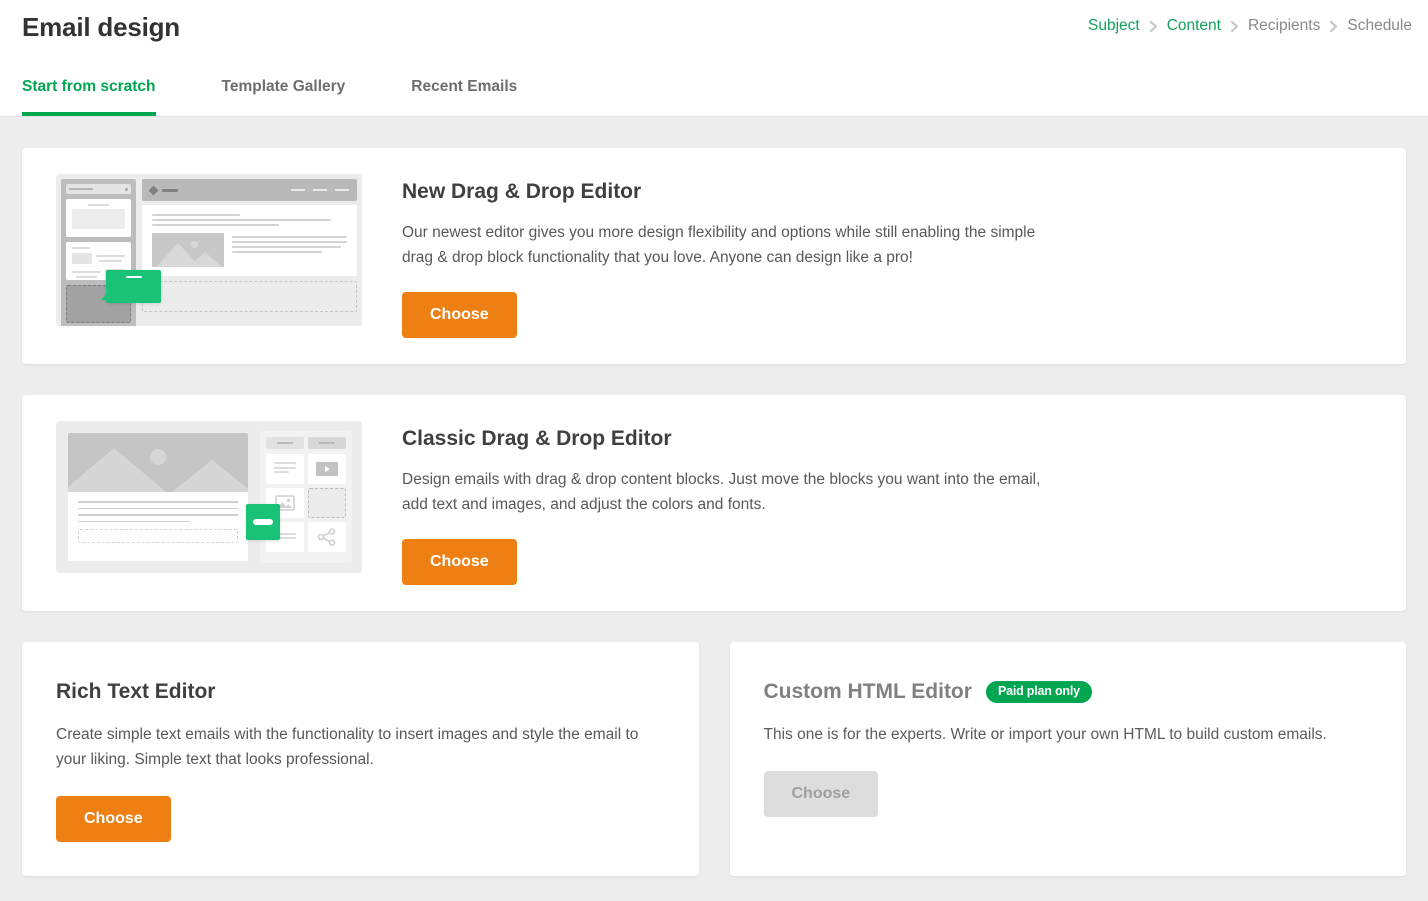 This screenshot has height=901, width=1428. Describe the element at coordinates (459, 315) in the screenshot. I see `choose-new-drag-drop-editor-button: Choose` at that location.